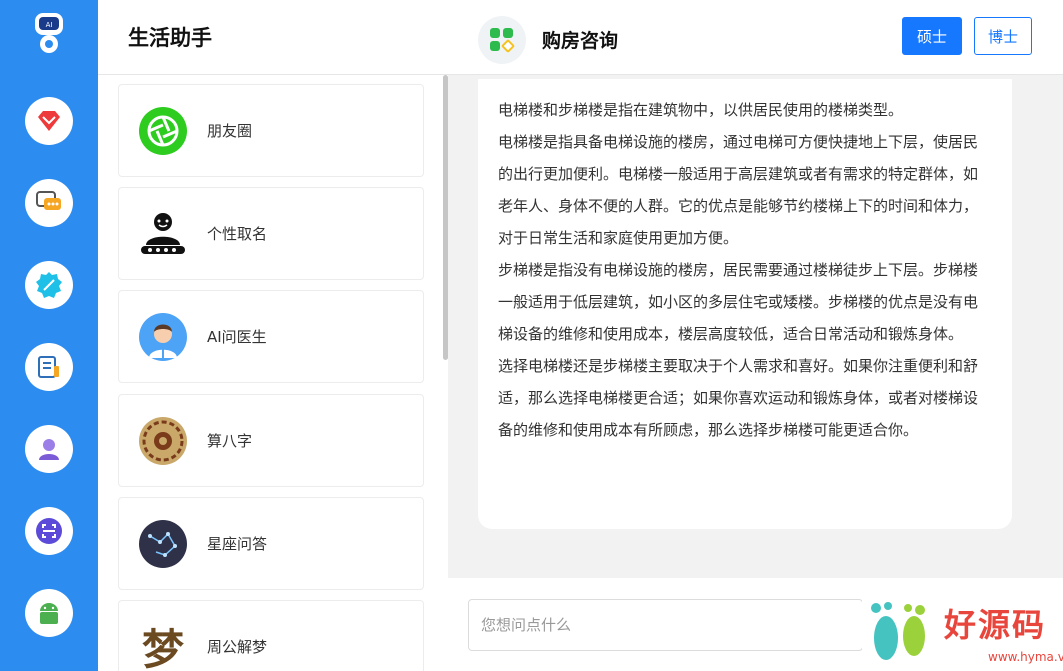 The image size is (1063, 671). What do you see at coordinates (163, 337) in the screenshot?
I see `doctor-avatar-icon` at bounding box center [163, 337].